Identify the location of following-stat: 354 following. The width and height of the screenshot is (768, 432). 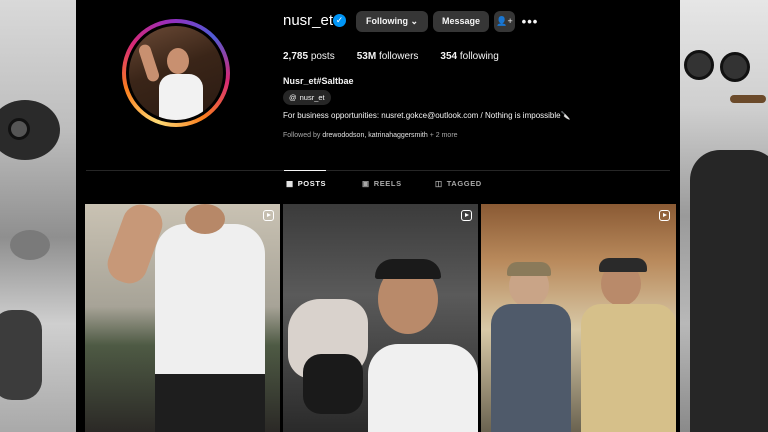
(469, 56).